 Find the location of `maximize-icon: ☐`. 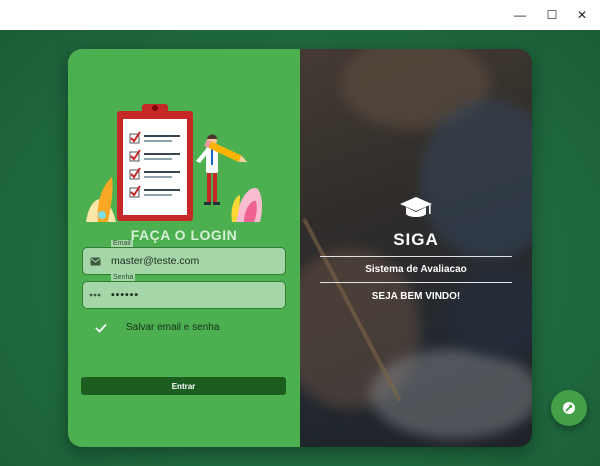

maximize-icon: ☐ is located at coordinates (552, 15).